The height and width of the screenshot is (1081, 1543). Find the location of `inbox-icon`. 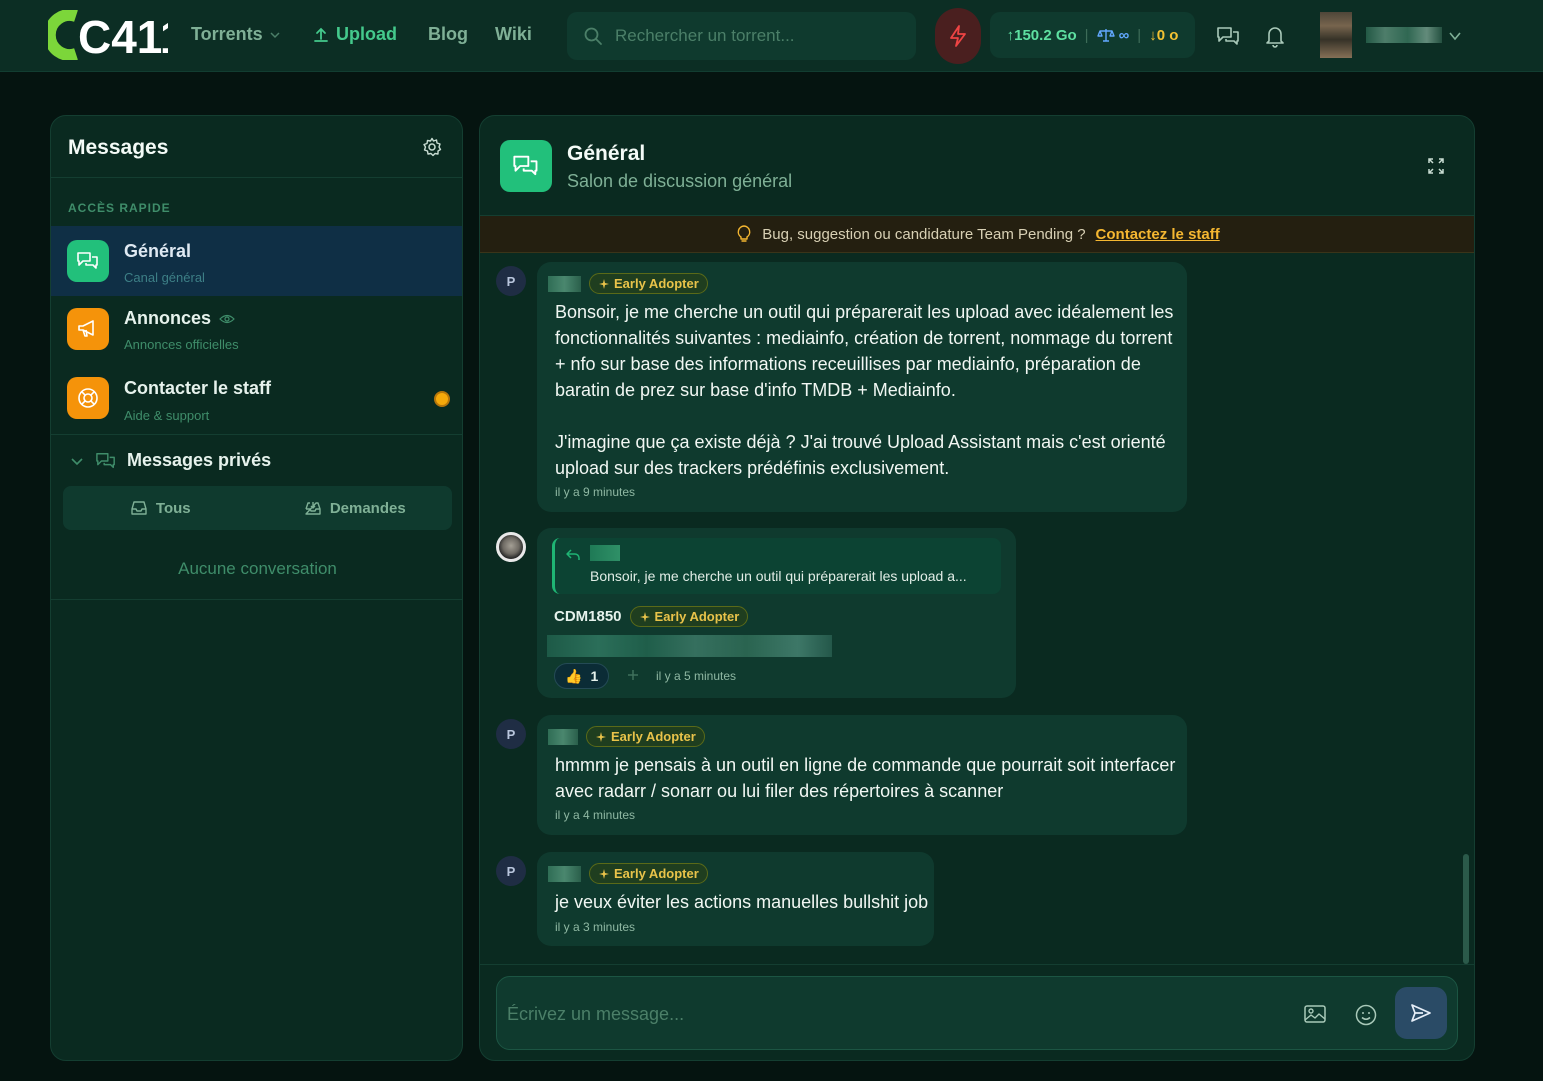

inbox-icon is located at coordinates (139, 508).